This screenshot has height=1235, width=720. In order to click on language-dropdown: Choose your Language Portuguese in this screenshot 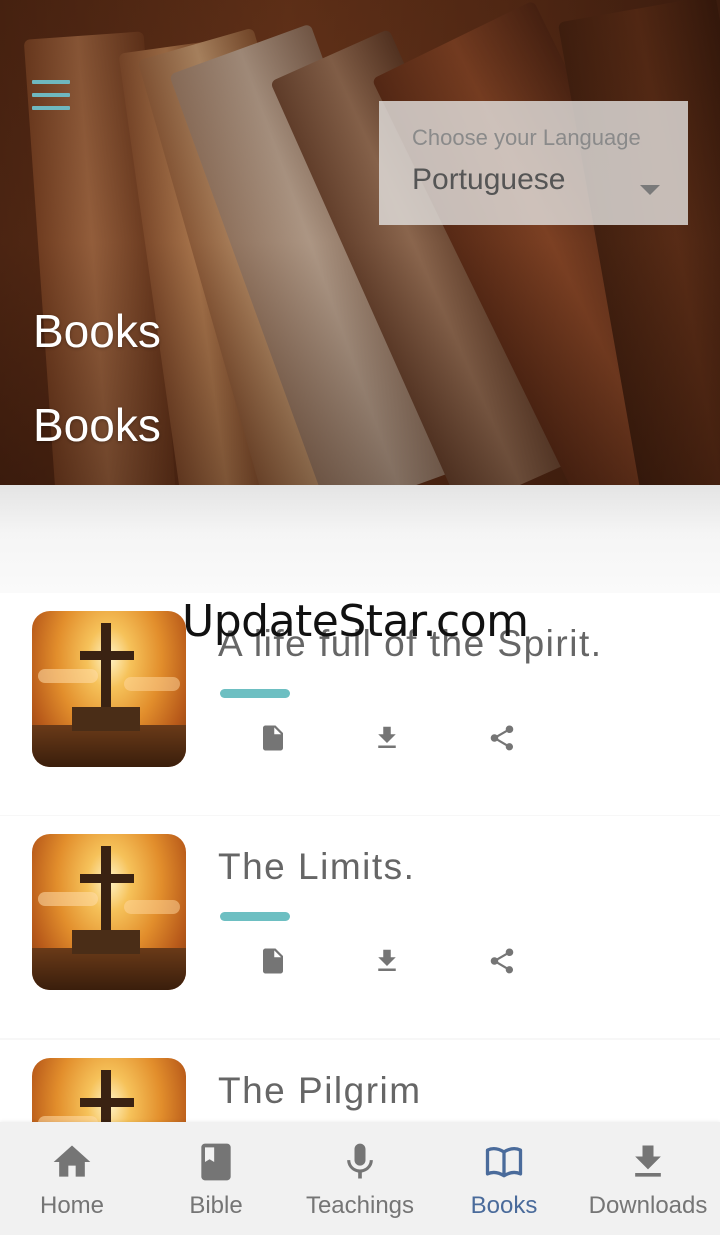, I will do `click(533, 163)`.